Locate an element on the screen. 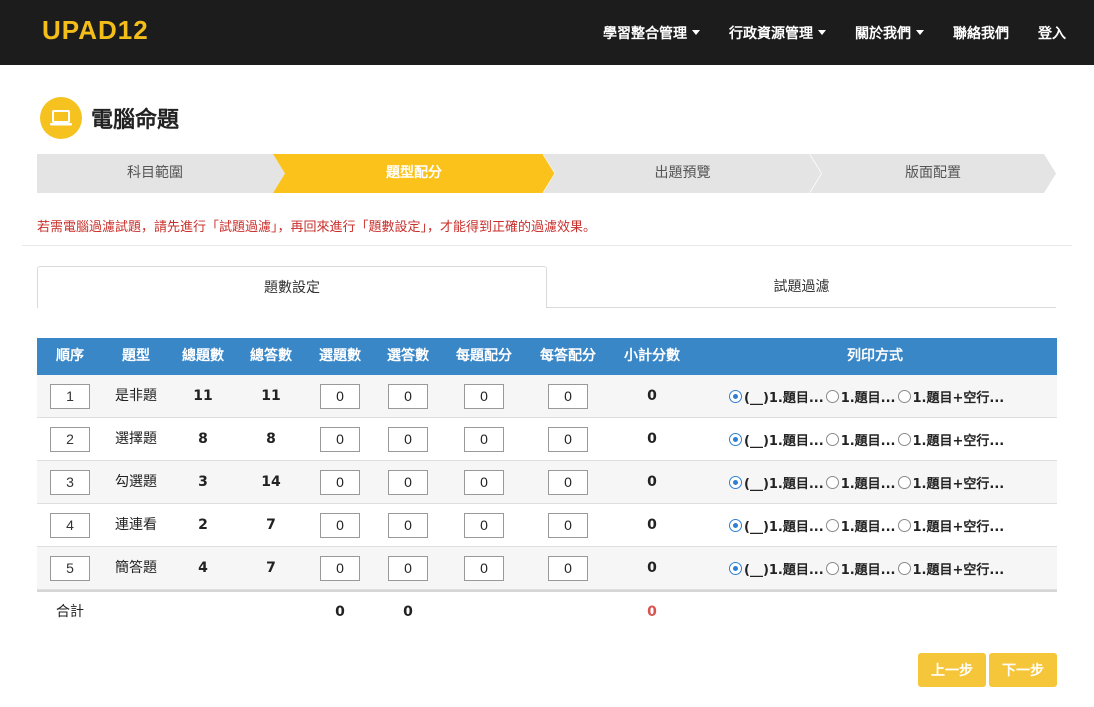  main-nav: 學習整合管理 行政資源管理 關於我們 聯絡我們 登入 is located at coordinates (848, 32).